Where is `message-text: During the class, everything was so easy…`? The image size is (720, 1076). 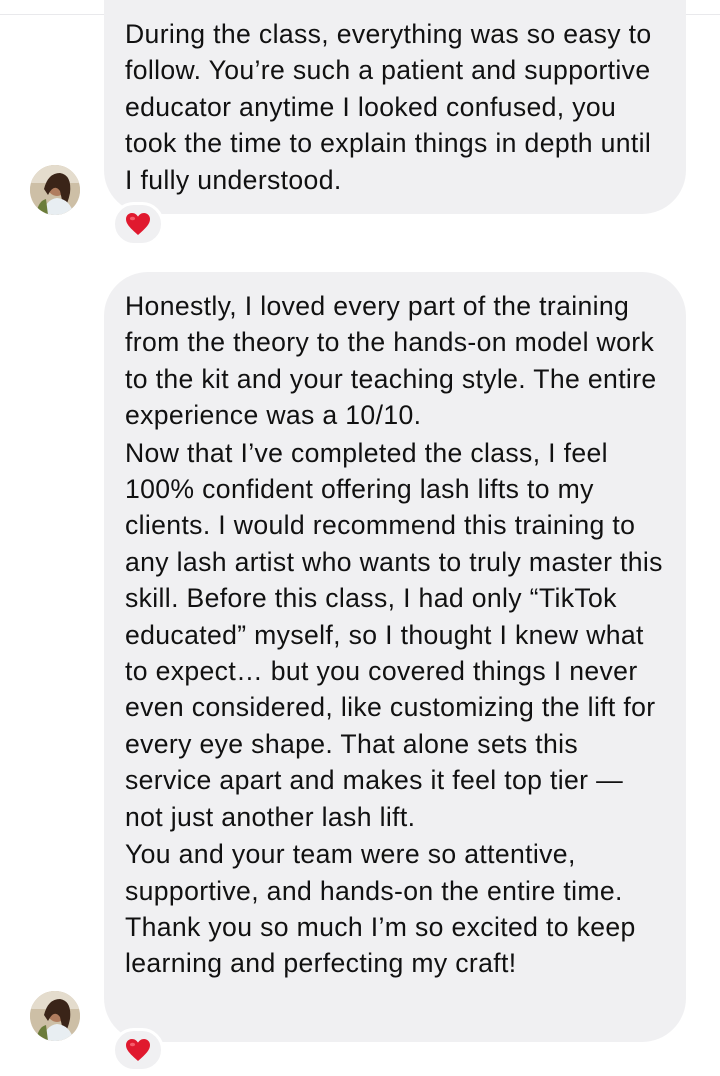
message-text: During the class, everything was so easy… is located at coordinates (388, 107).